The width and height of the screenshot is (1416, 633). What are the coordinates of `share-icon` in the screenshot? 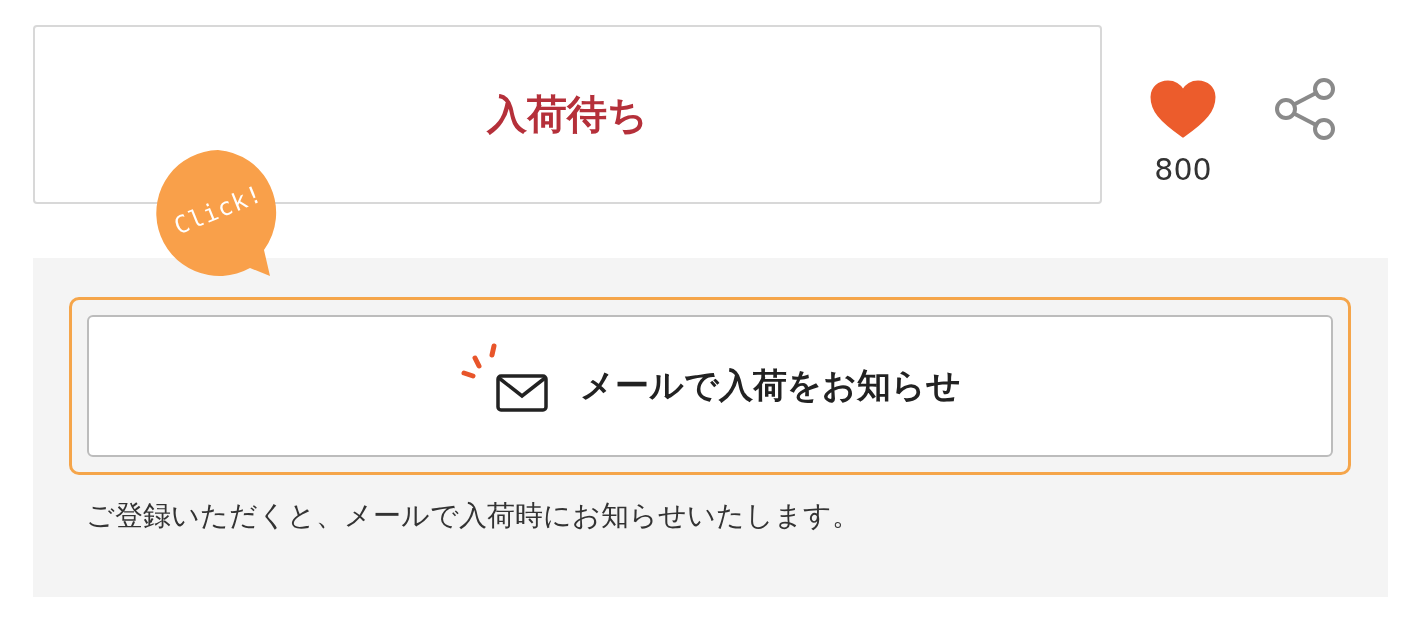 It's located at (1305, 109).